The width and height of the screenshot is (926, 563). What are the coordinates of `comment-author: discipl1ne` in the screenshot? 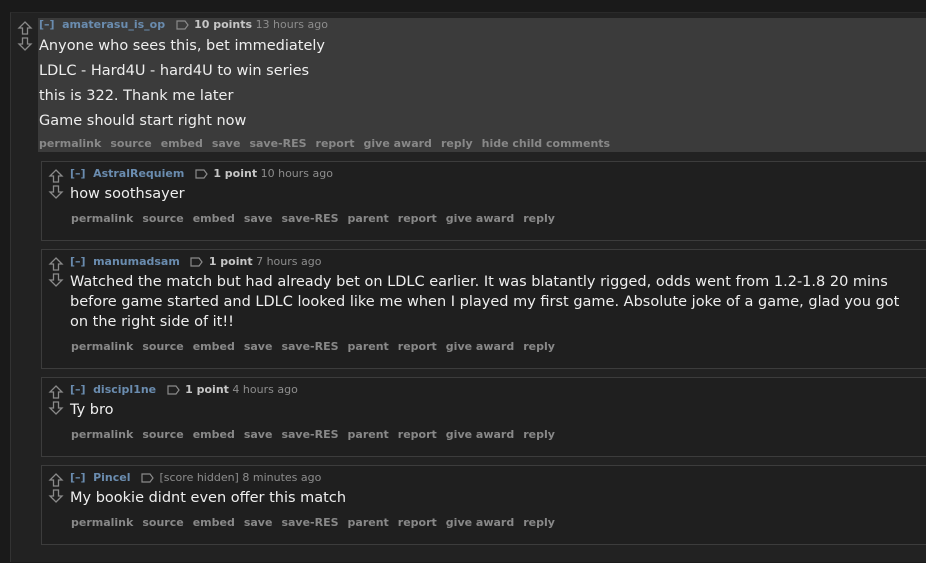 It's located at (124, 389).